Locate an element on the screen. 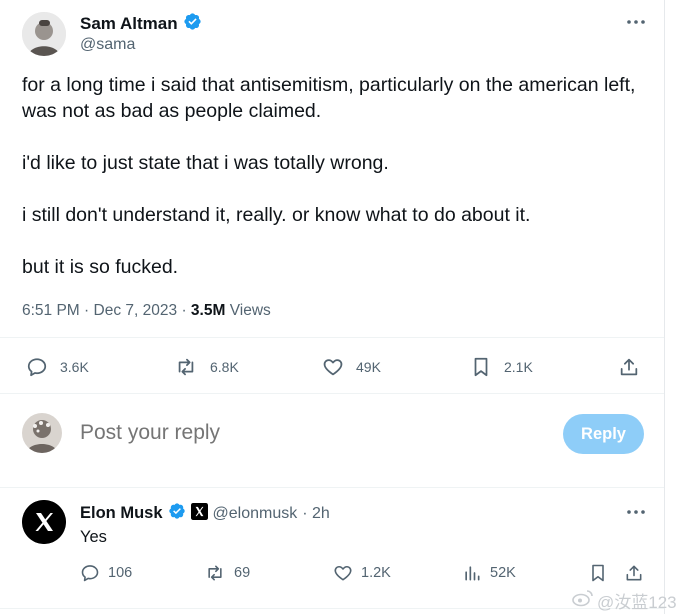 The image size is (690, 614). watermark-text: @汝蓝123 is located at coordinates (637, 602).